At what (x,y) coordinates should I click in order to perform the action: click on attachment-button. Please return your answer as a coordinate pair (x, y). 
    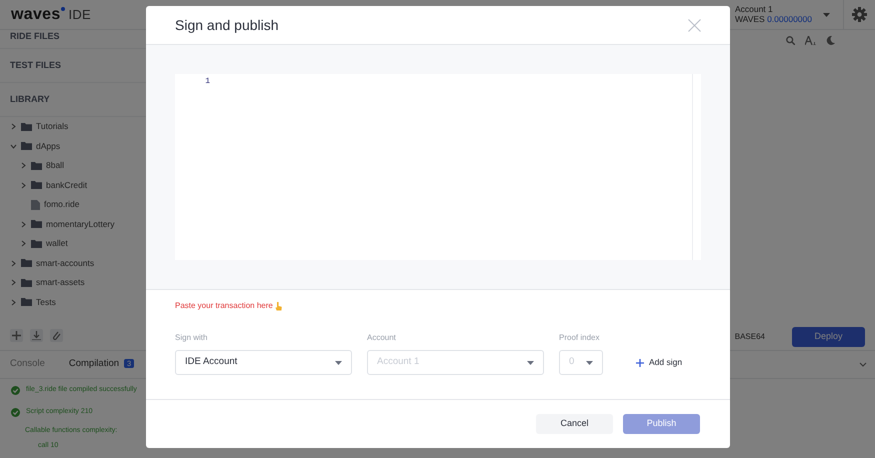
    Looking at the image, I should click on (56, 335).